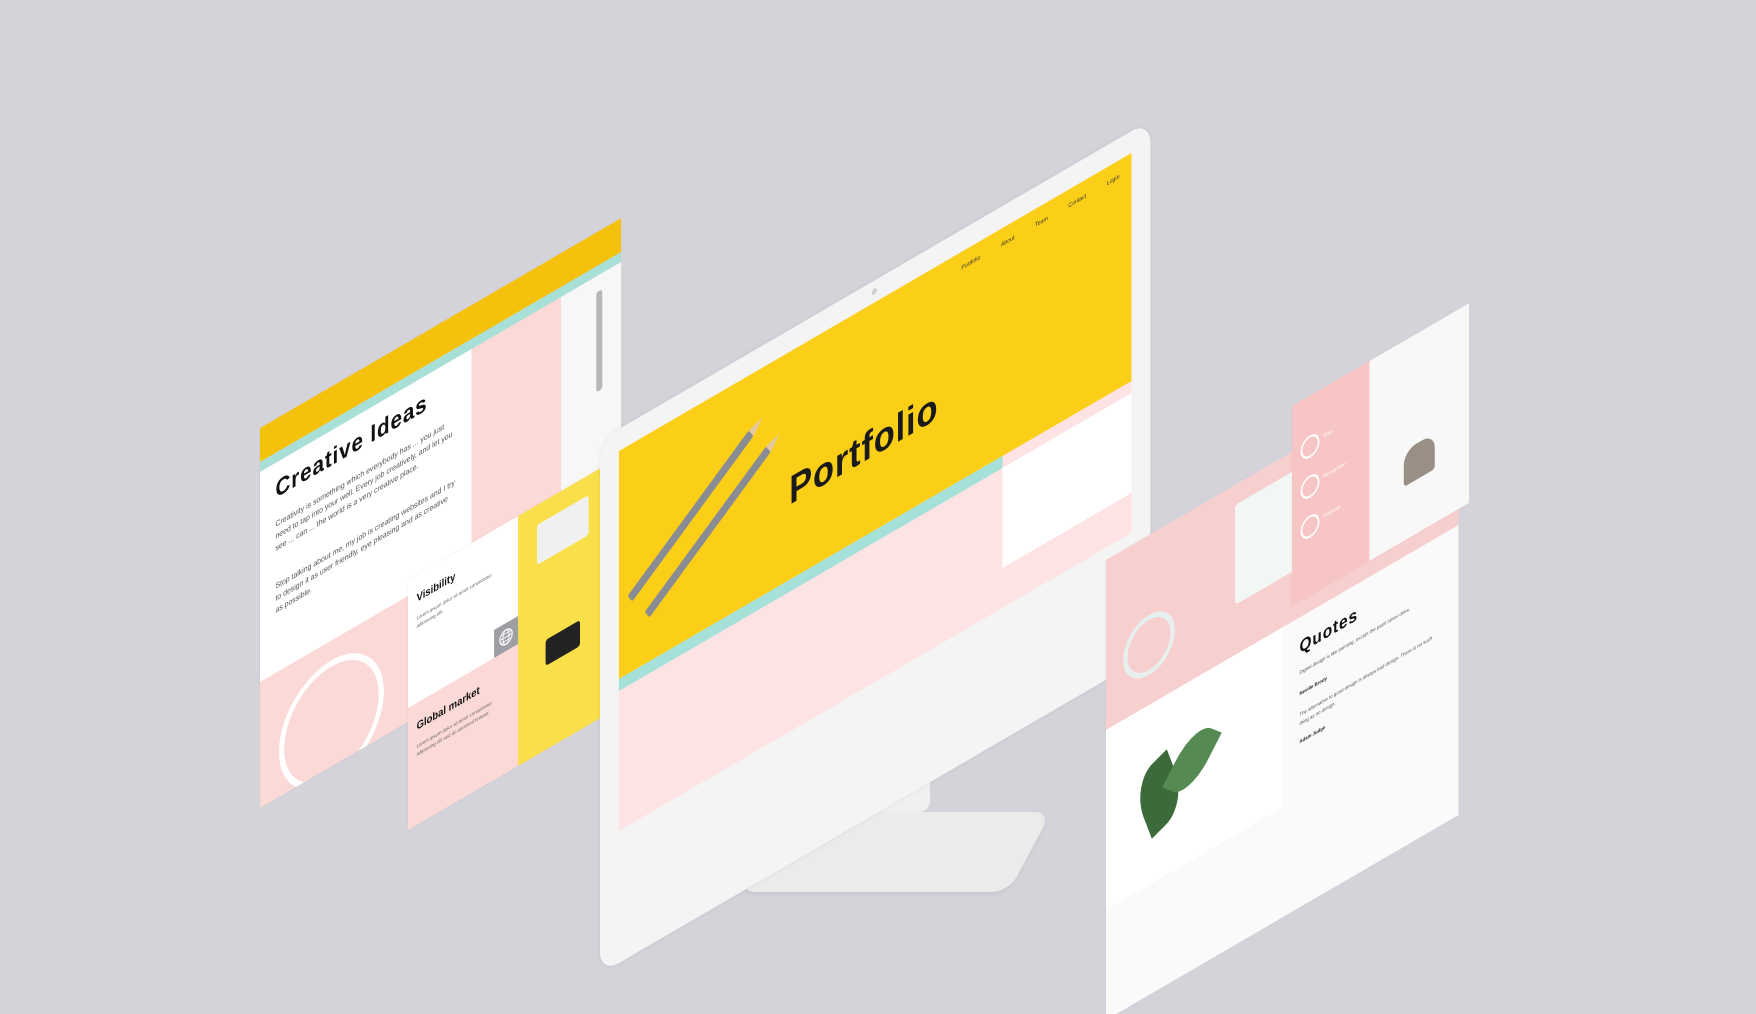 The image size is (1756, 1014). I want to click on icon-label: Financial, so click(1331, 511).